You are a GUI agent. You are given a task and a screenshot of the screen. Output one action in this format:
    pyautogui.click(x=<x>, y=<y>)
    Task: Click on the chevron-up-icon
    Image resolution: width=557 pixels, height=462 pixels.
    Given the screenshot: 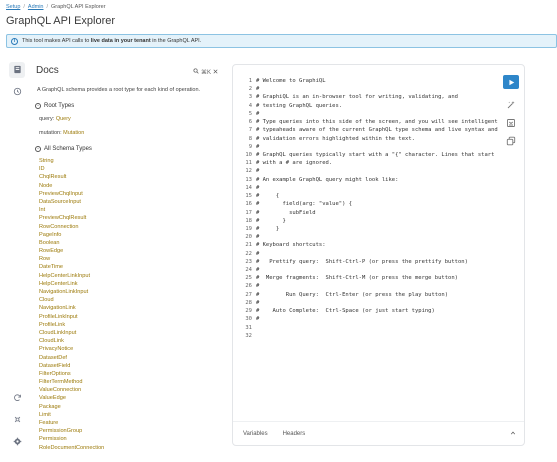 What is the action you would take?
    pyautogui.click(x=513, y=433)
    